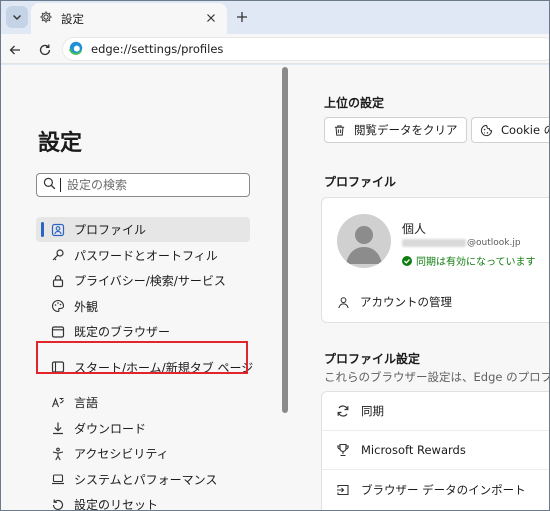 Image resolution: width=550 pixels, height=511 pixels. What do you see at coordinates (339, 130) in the screenshot?
I see `trash-icon` at bounding box center [339, 130].